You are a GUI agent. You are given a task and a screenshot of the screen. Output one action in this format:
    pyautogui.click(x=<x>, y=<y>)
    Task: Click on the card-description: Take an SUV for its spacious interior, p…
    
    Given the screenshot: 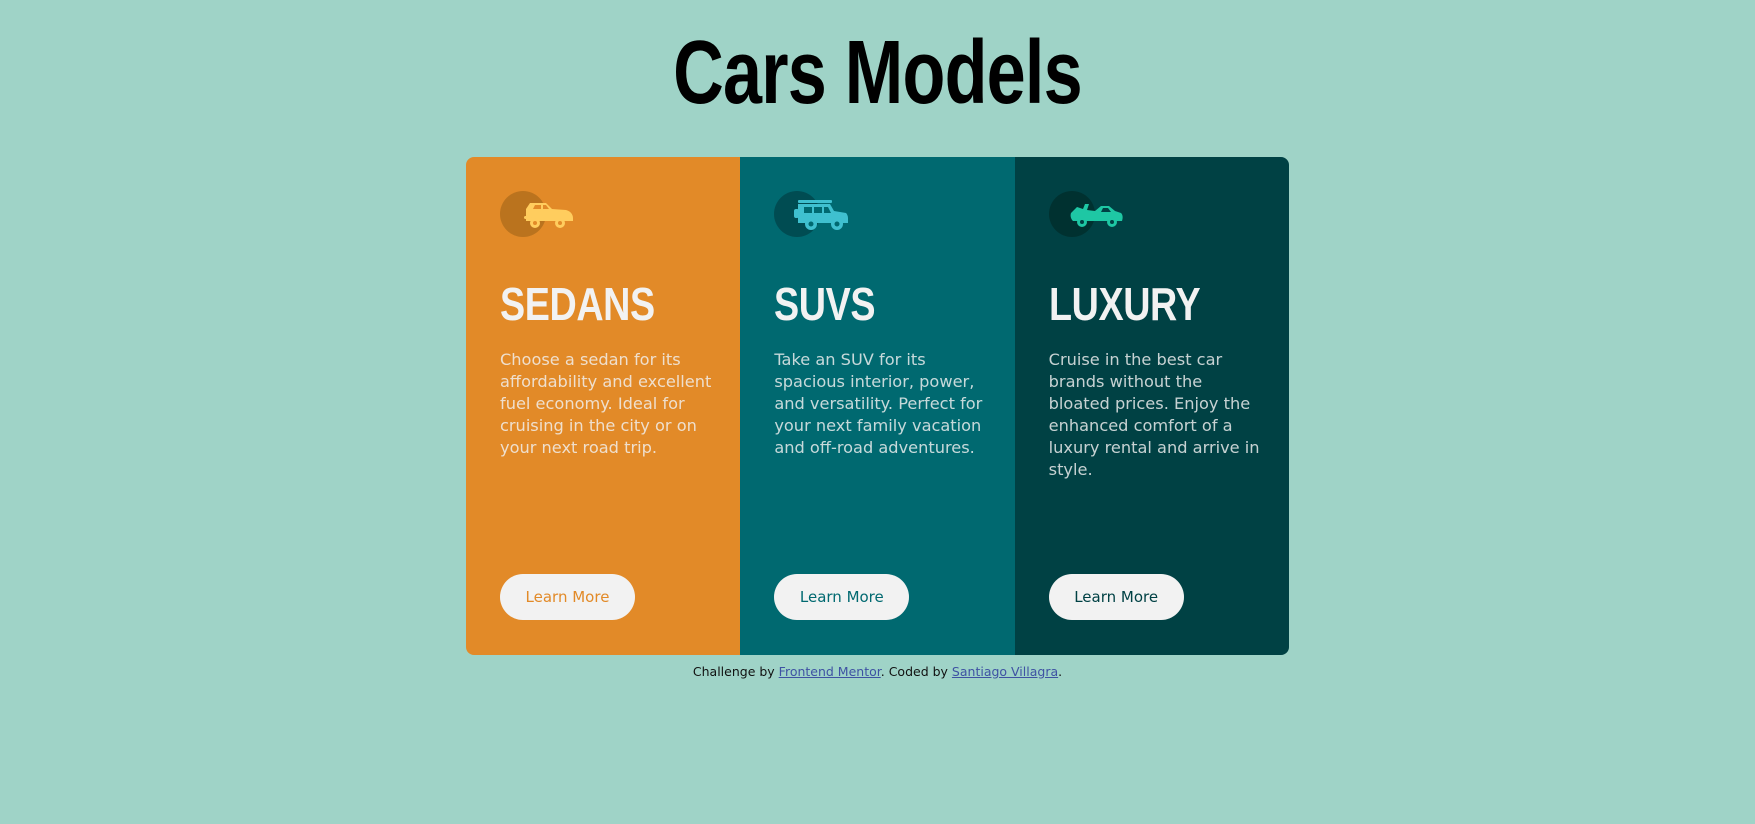 What is the action you would take?
    pyautogui.click(x=878, y=403)
    